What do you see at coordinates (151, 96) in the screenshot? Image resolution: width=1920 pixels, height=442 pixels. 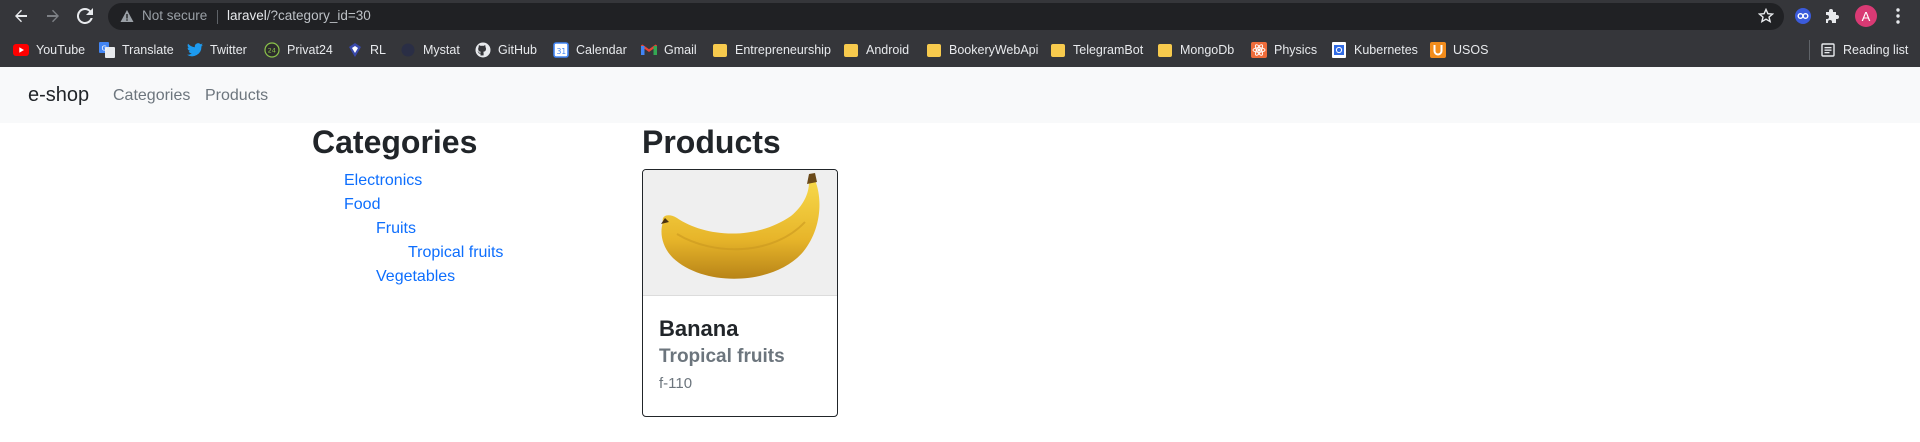 I see `nav-link-categories: Categories` at bounding box center [151, 96].